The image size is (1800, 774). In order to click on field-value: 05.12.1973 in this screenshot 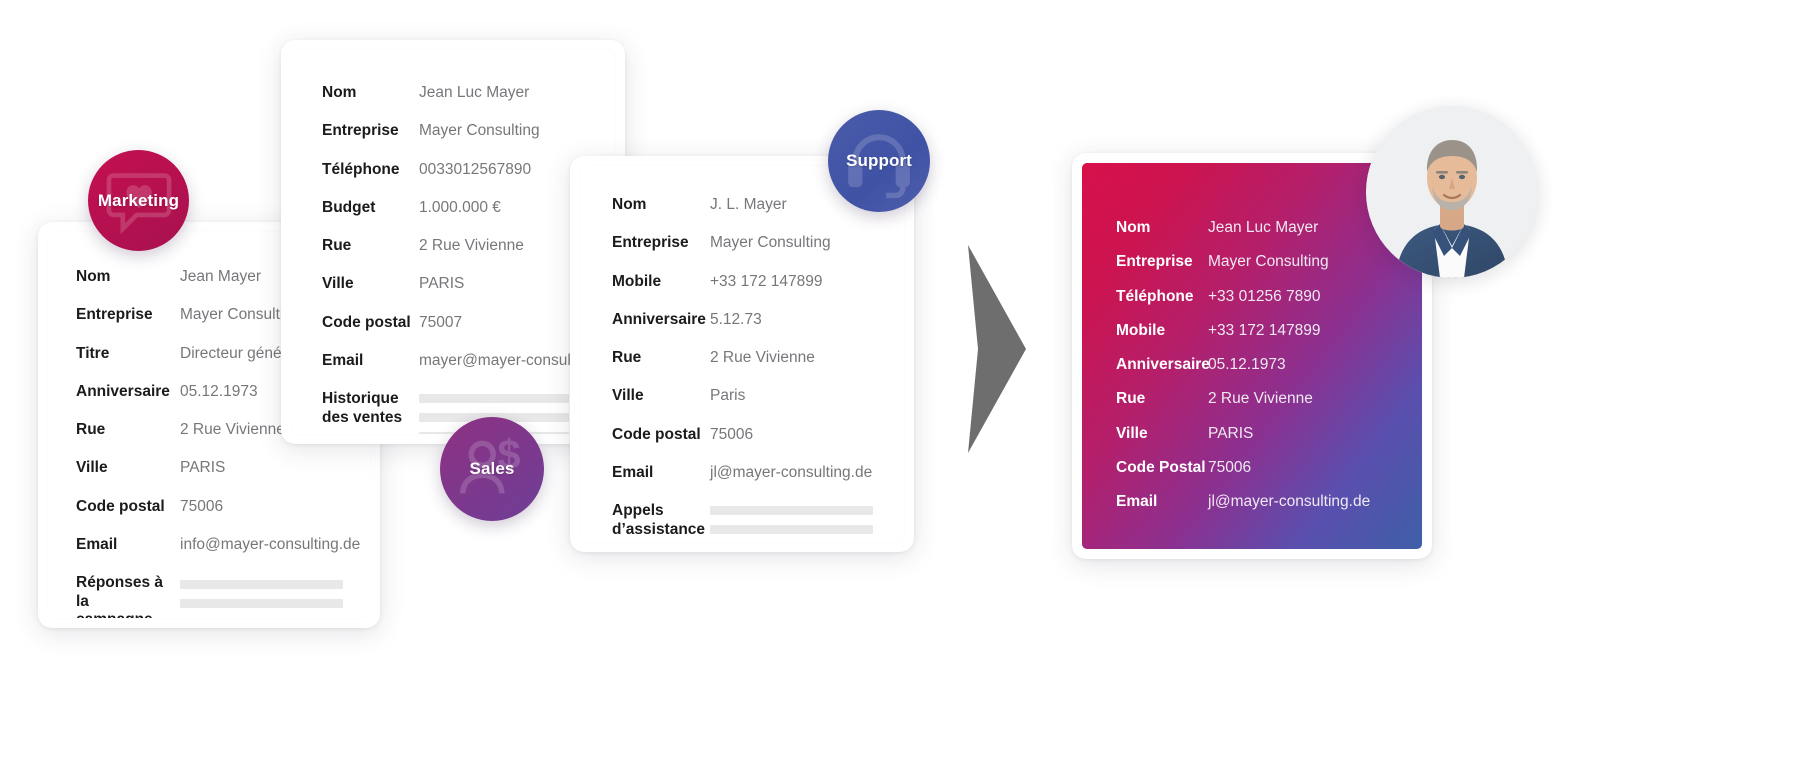, I will do `click(1247, 365)`.